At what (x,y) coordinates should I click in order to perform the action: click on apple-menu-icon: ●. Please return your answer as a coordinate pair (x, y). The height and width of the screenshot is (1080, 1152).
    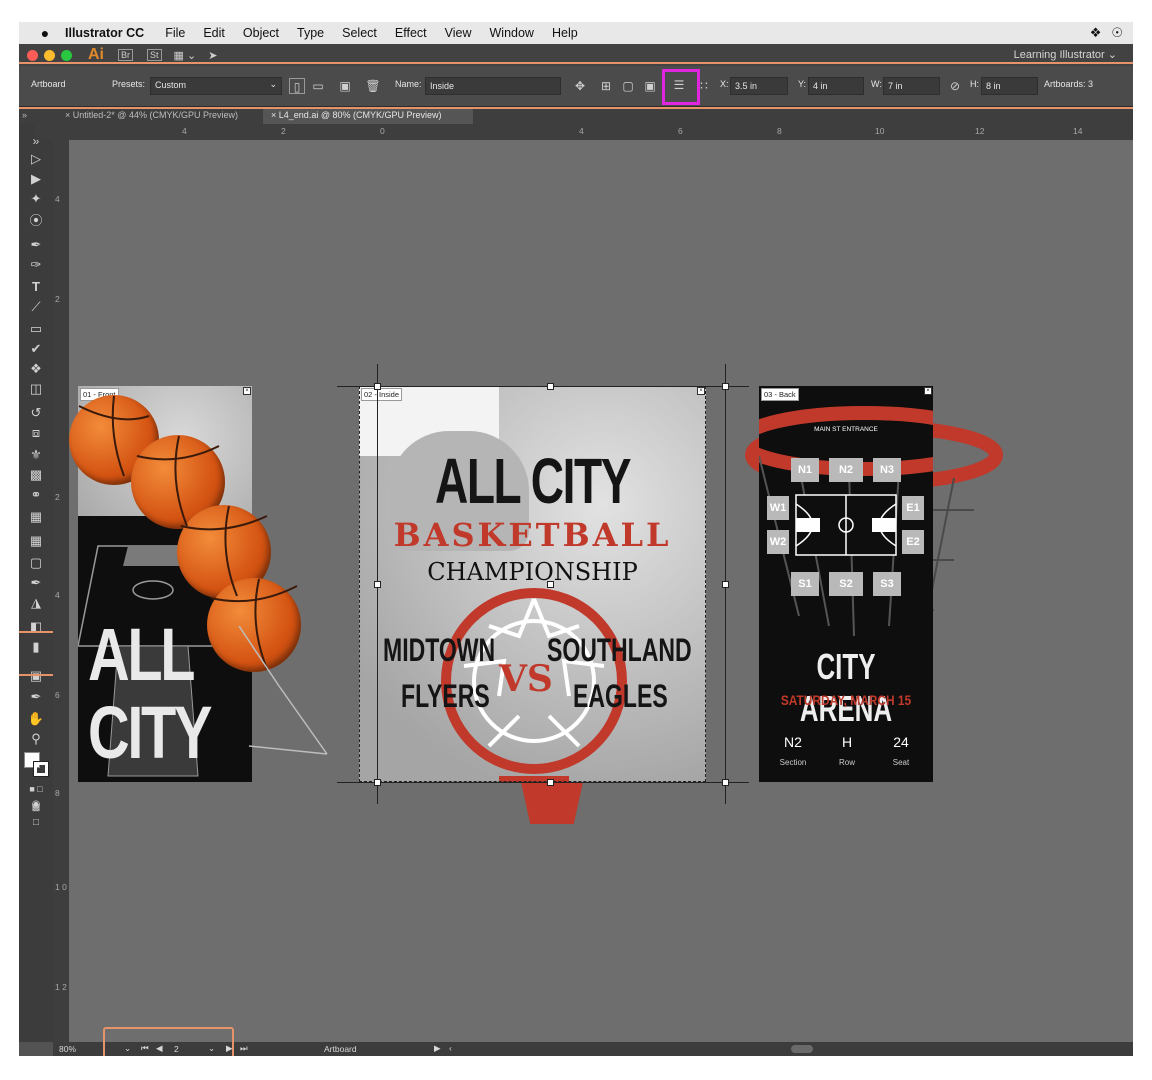
    Looking at the image, I should click on (45, 33).